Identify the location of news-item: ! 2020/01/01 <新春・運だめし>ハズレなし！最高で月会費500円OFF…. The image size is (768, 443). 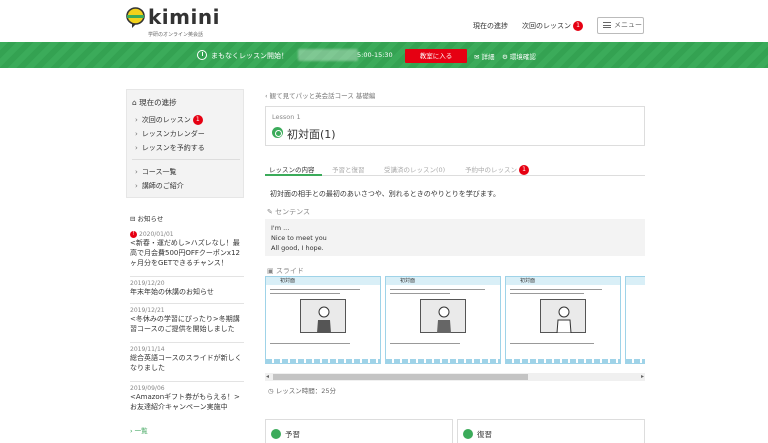
(187, 249).